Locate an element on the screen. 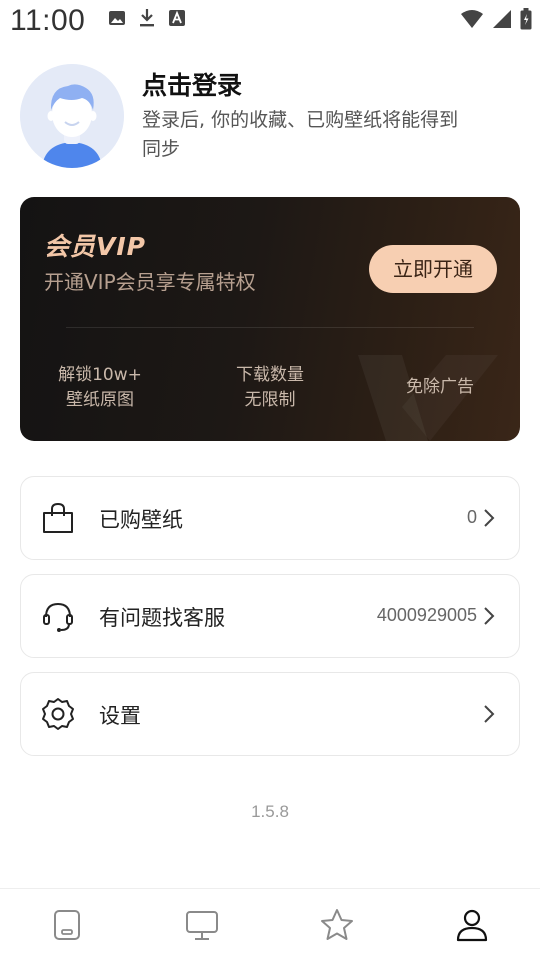 The height and width of the screenshot is (960, 540). user-profile-icon is located at coordinates (472, 925).